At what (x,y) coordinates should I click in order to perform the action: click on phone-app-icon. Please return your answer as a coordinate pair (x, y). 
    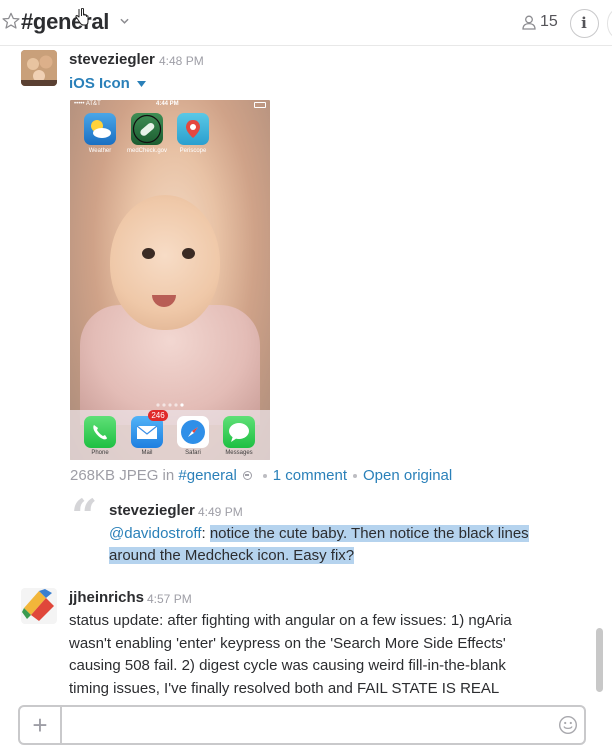
    Looking at the image, I should click on (100, 432).